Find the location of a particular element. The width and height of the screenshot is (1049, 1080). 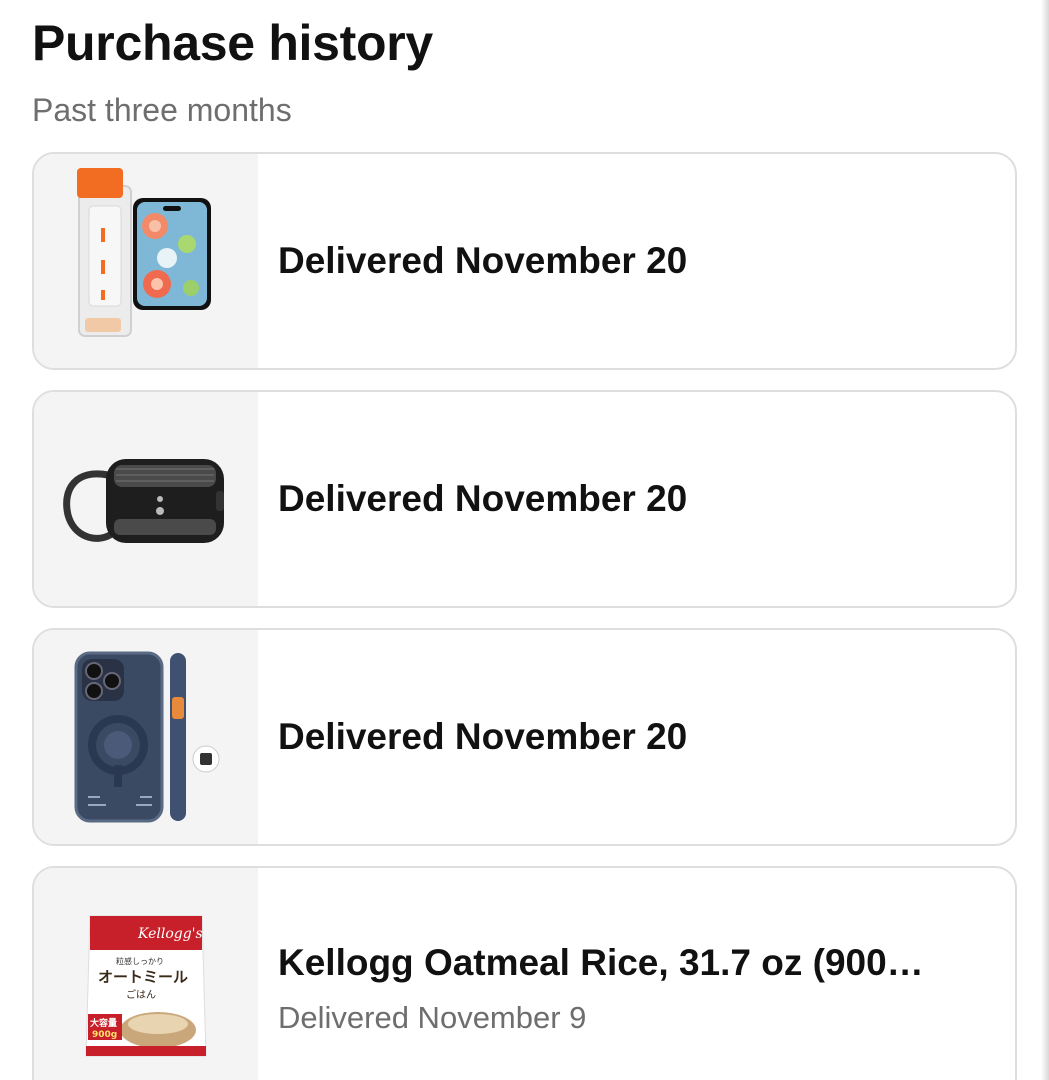

page-subtitle: Past three months is located at coordinates (162, 110).